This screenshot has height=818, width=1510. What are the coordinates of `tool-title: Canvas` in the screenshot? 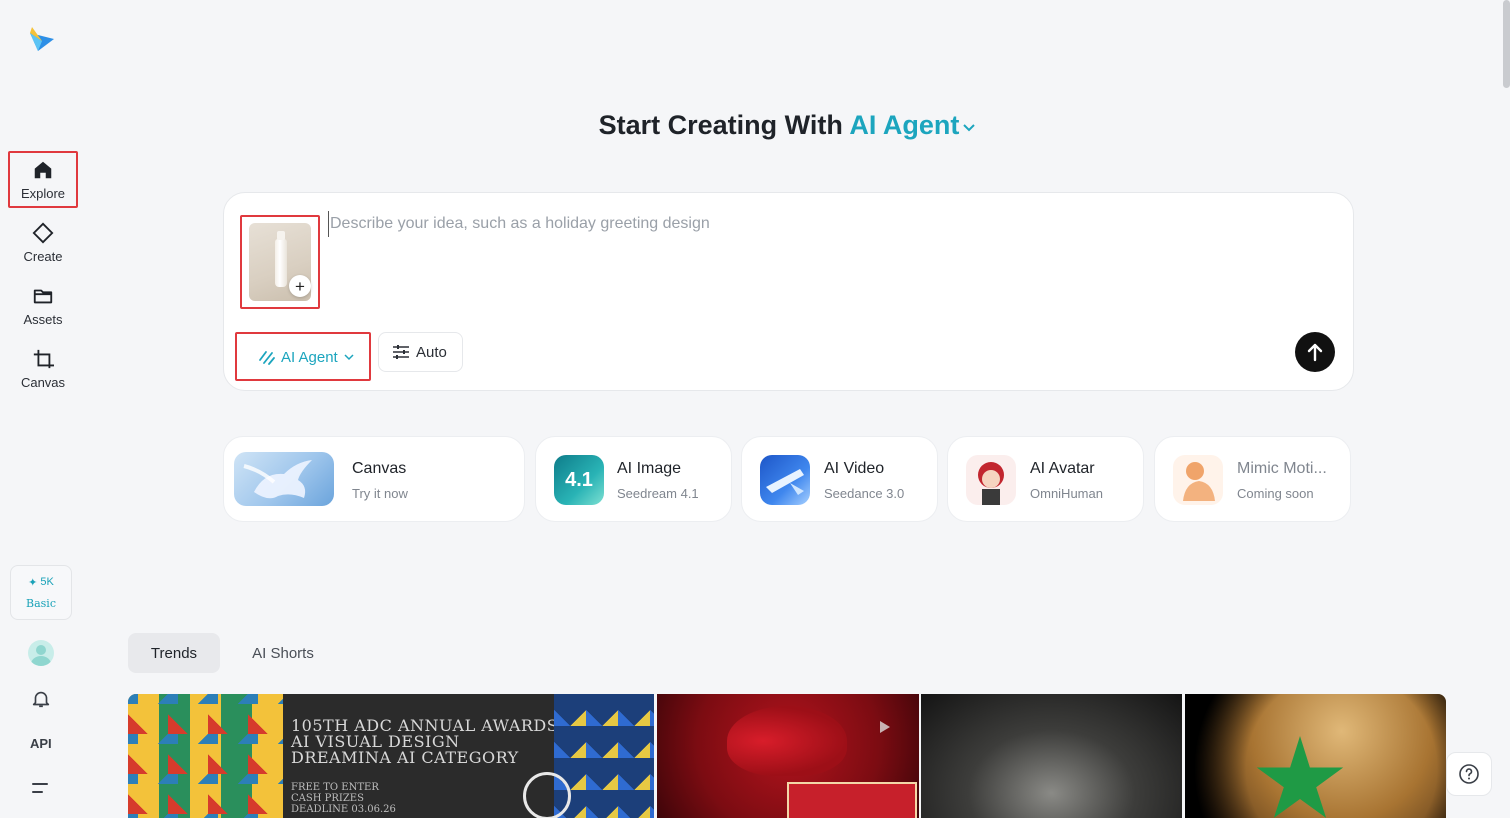 It's located at (379, 468).